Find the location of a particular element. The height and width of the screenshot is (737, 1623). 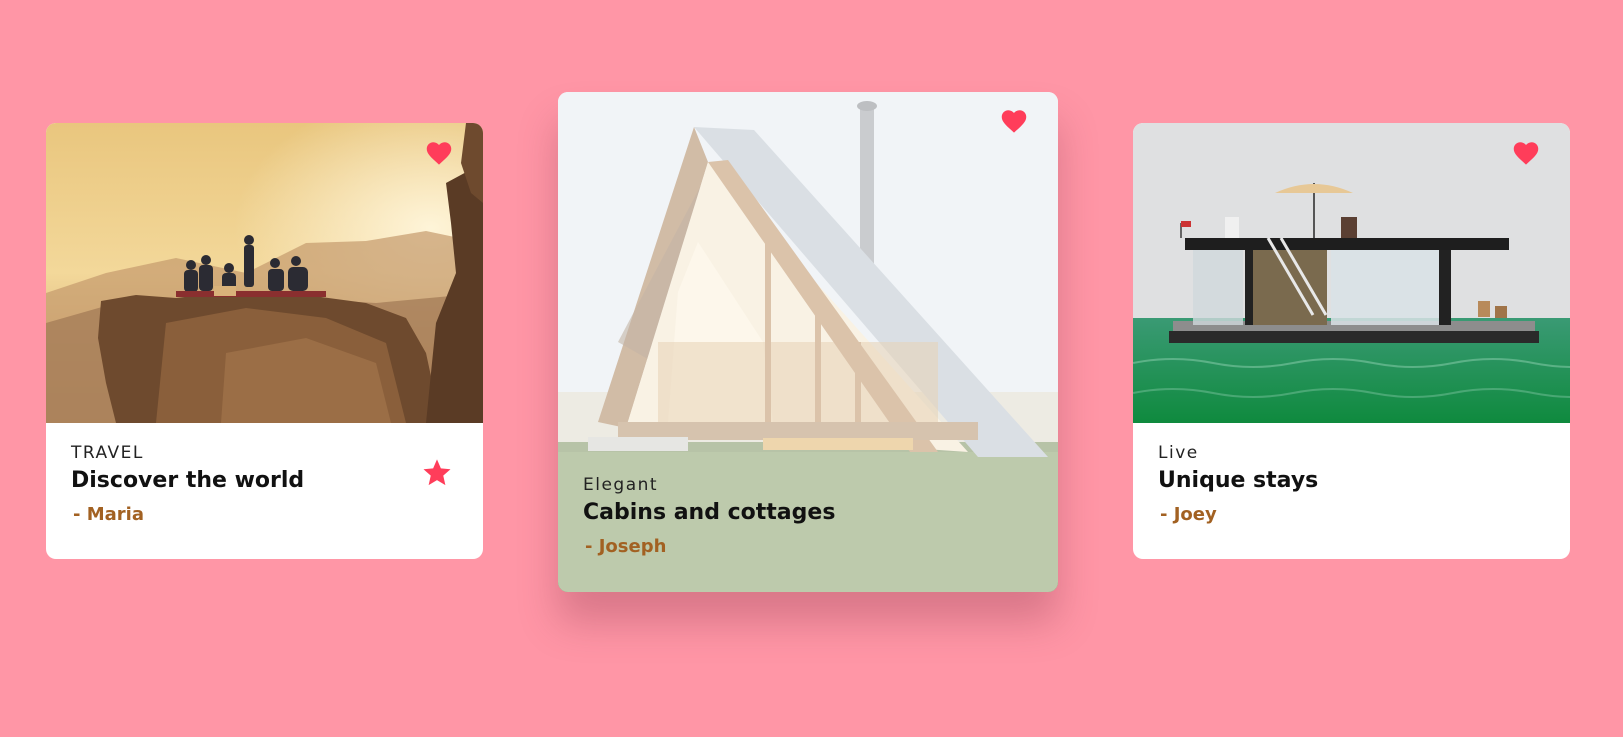

card-title: Unique stays is located at coordinates (1238, 481).